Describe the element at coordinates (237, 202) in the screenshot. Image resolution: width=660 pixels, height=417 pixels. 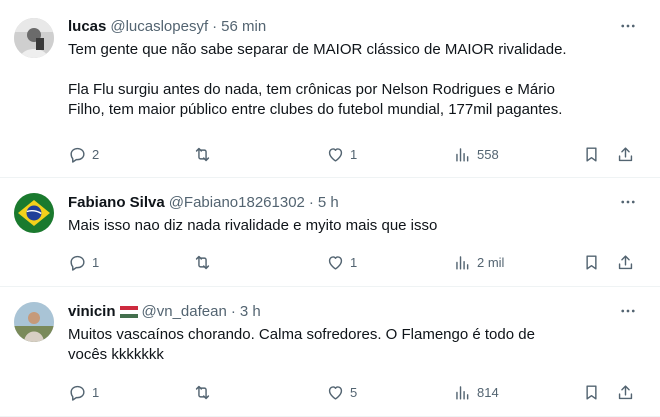
I see `user-handle: @Fabiano18261302` at that location.